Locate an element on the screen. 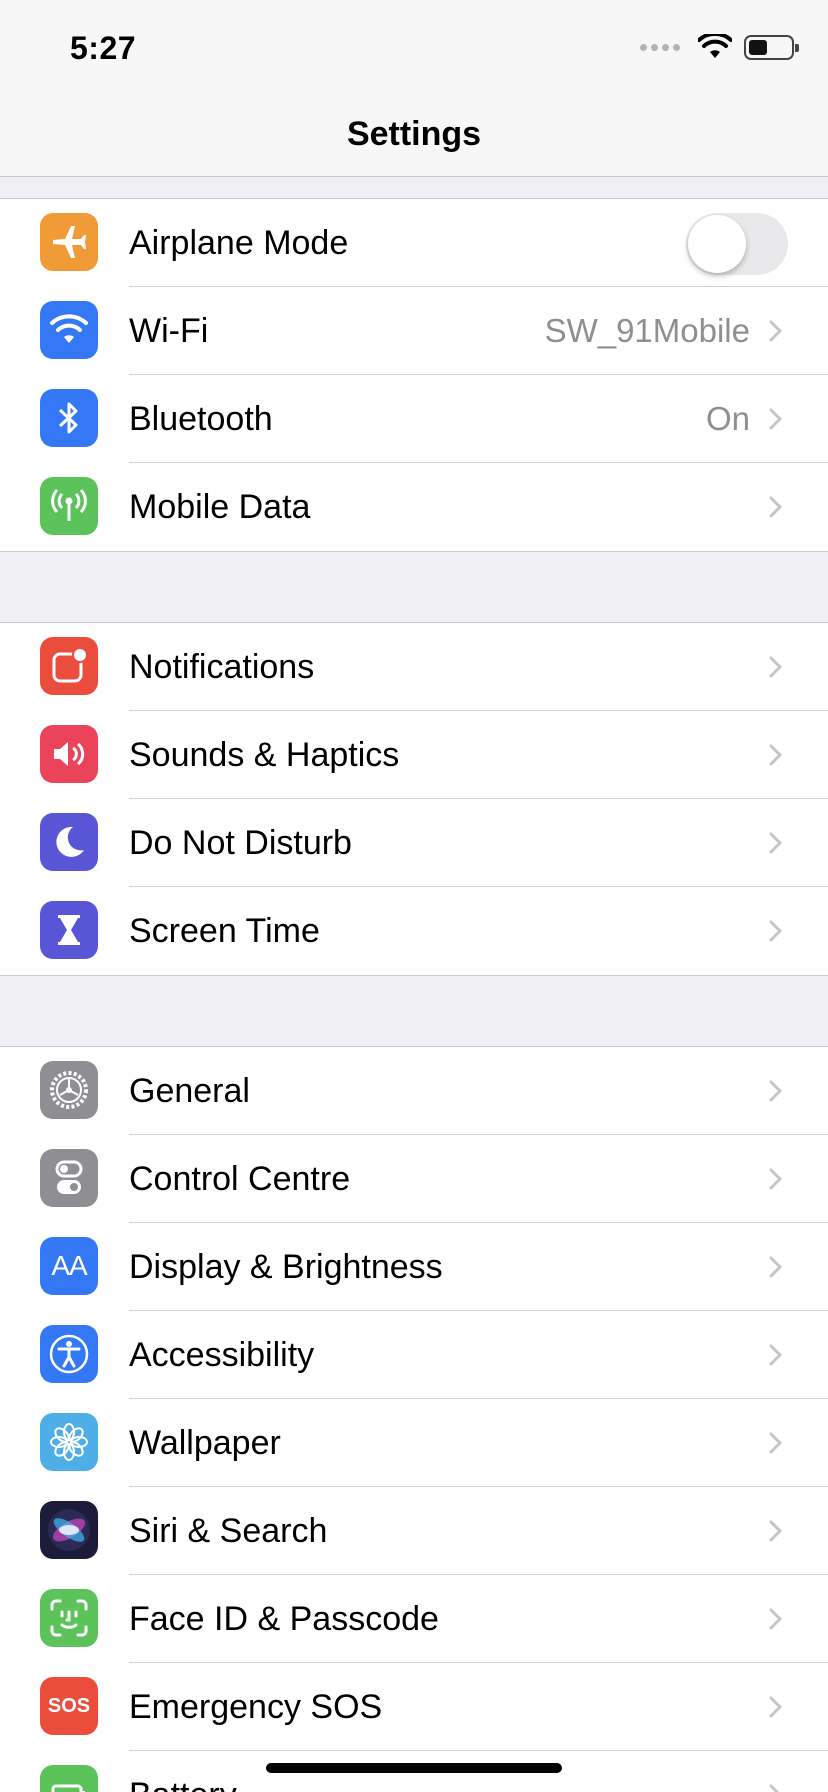 This screenshot has width=828, height=1792. settings-row-label: Mobile Data is located at coordinates (220, 507).